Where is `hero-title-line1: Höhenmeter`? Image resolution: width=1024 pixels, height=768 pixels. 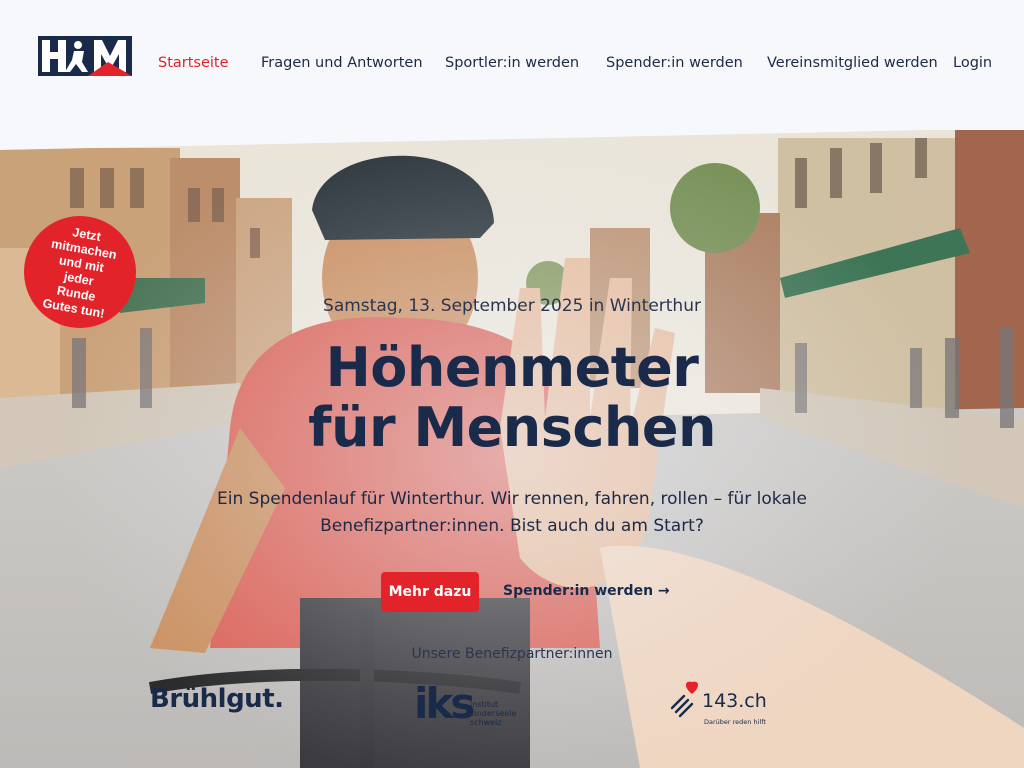
hero-title-line1: Höhenmeter is located at coordinates (512, 367).